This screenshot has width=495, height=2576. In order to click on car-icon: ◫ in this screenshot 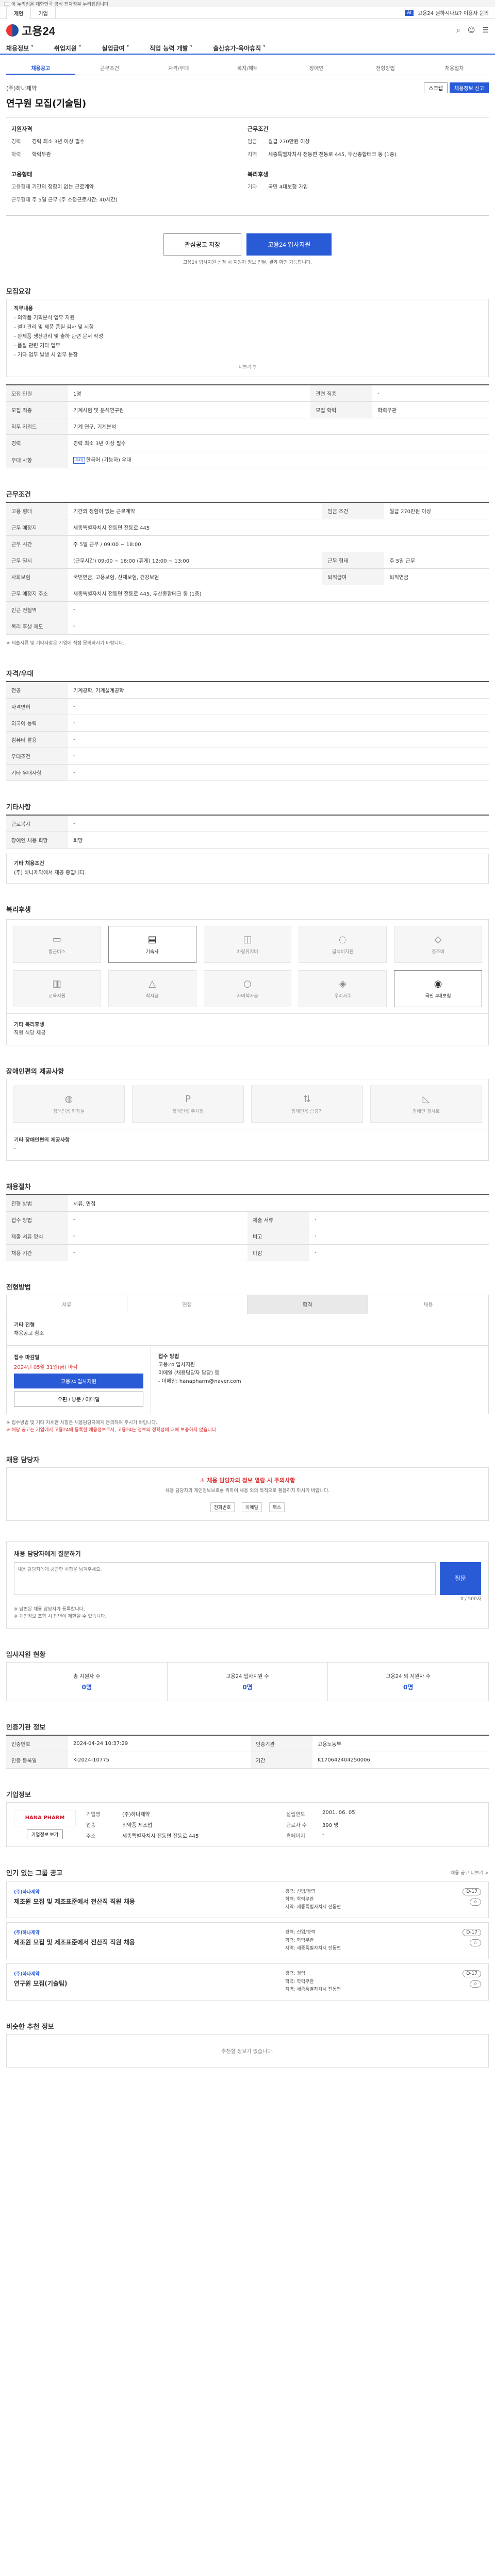, I will do `click(247, 939)`.